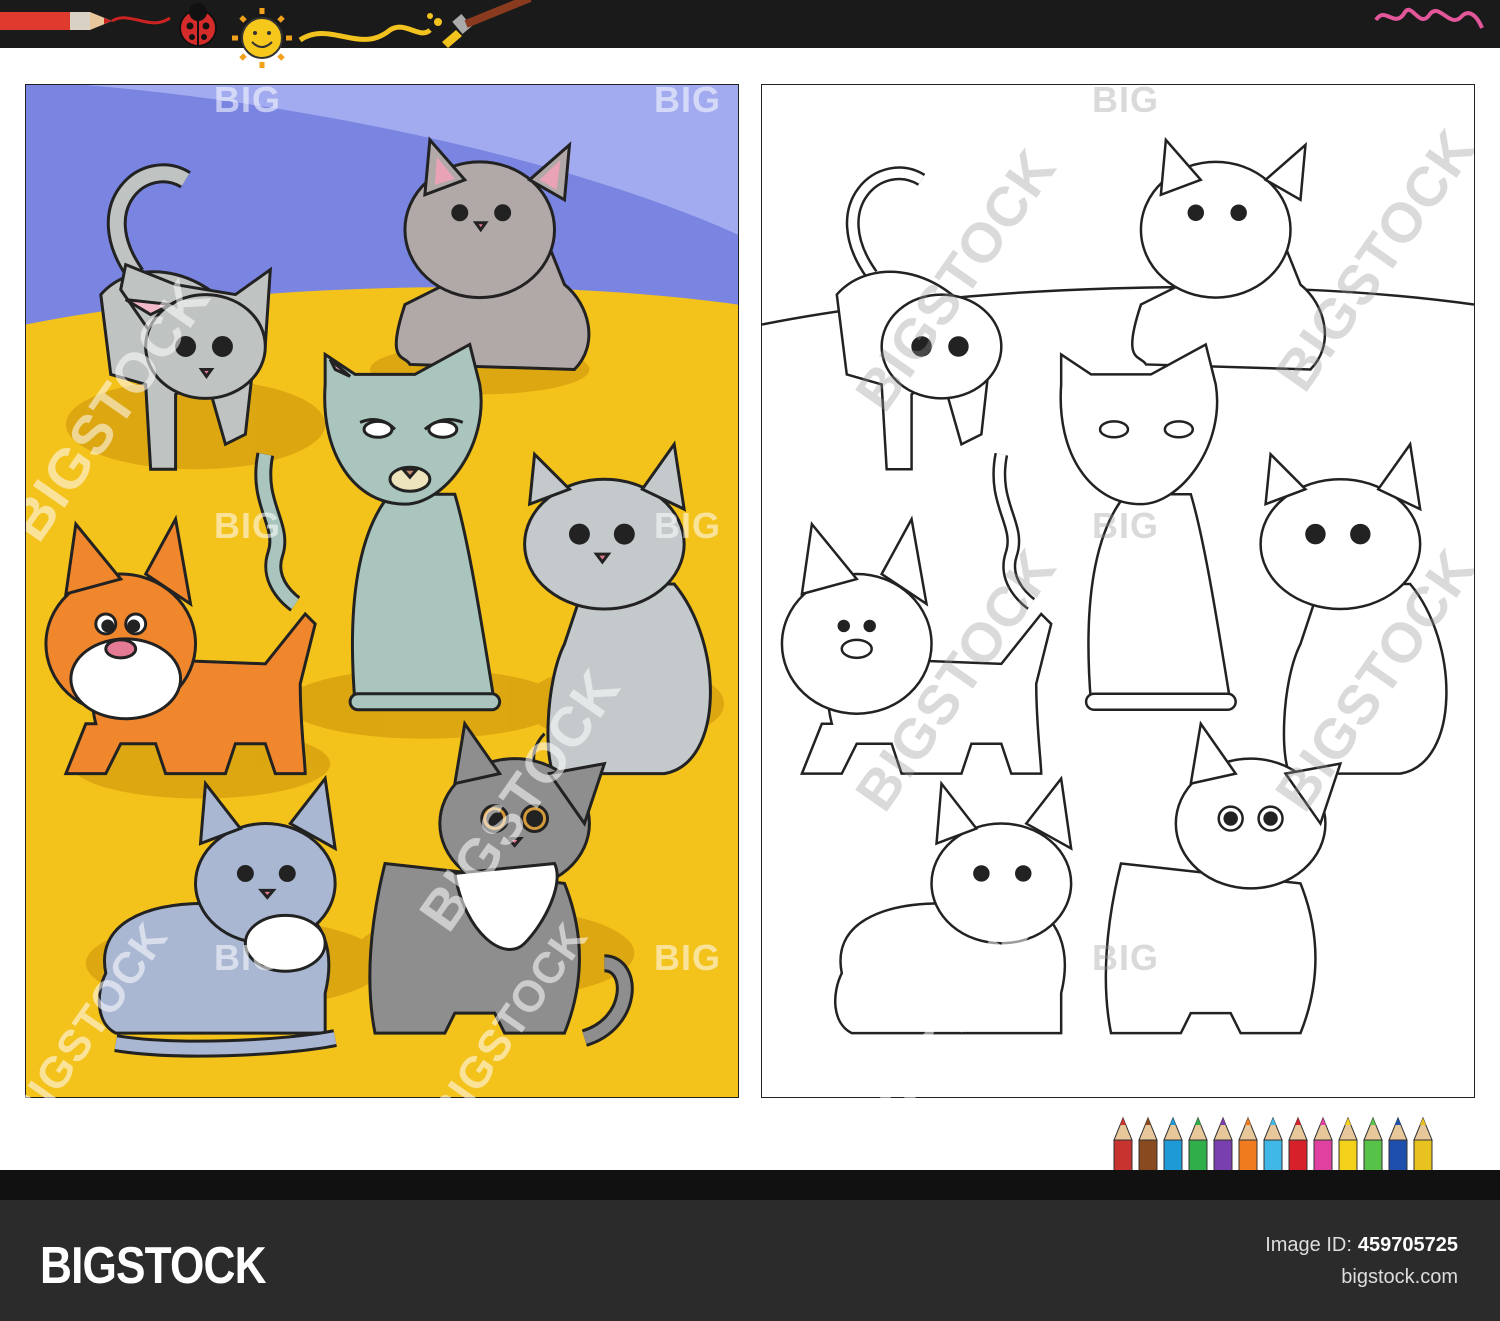 The width and height of the screenshot is (1500, 1321). I want to click on squiggle-icon, so click(1429, 18).